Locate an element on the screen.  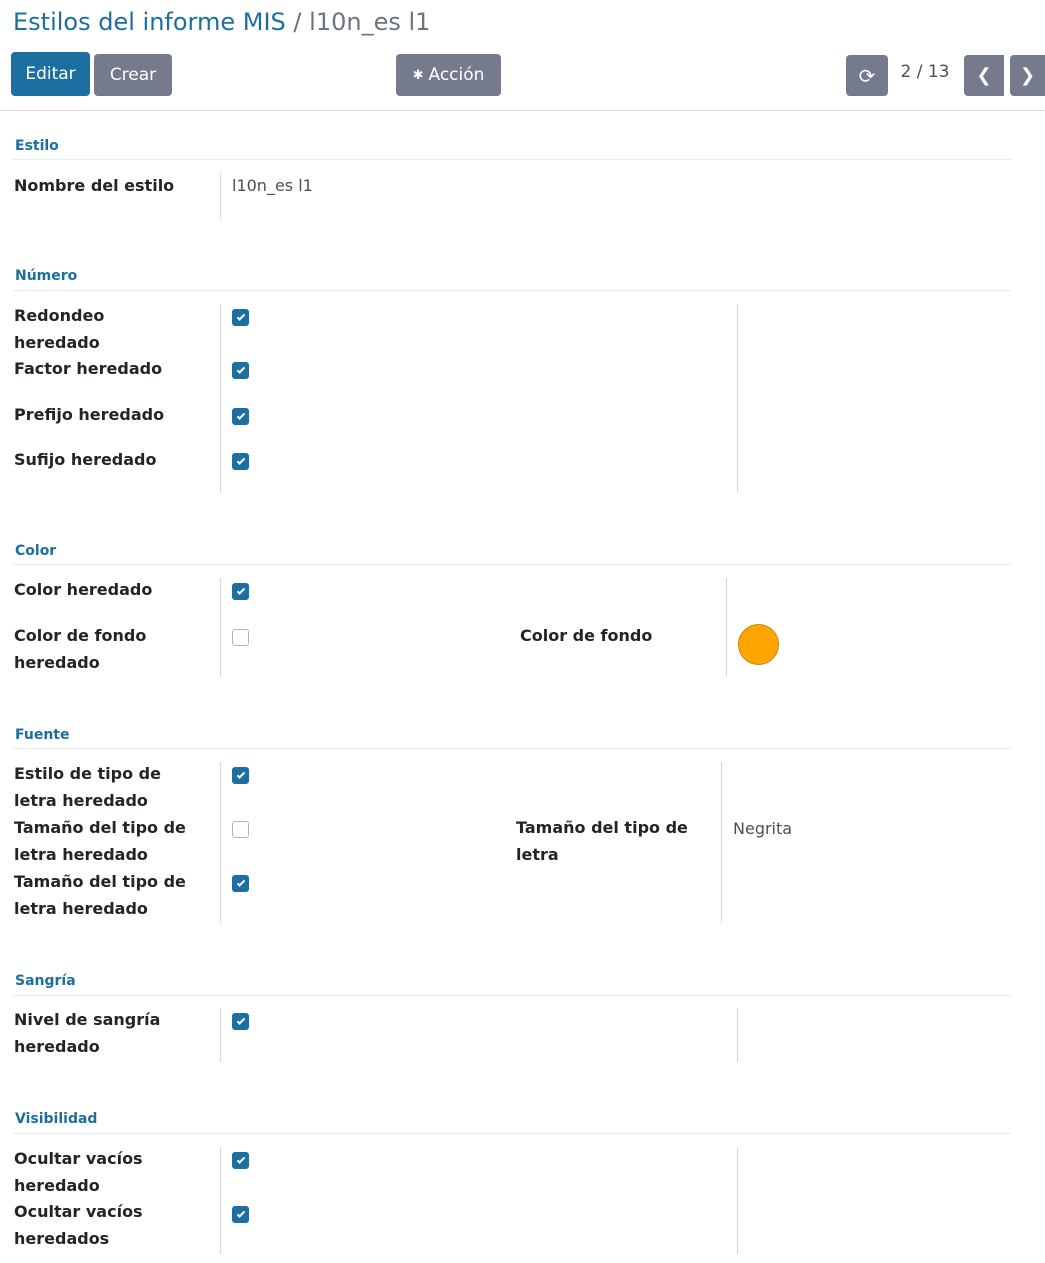
prefix-inherited-label: Prefijo heredado is located at coordinates (89, 414).